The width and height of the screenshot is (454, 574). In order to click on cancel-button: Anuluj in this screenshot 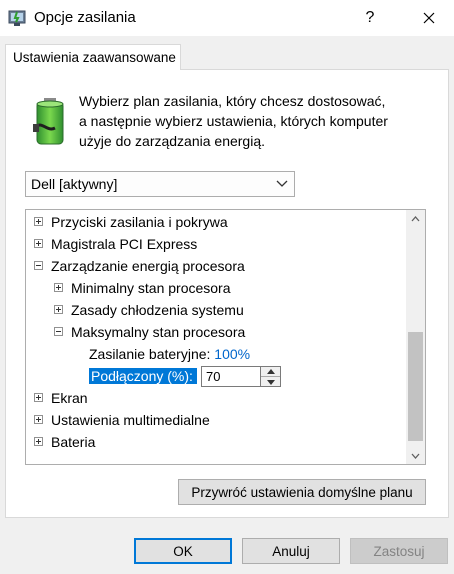, I will do `click(291, 551)`.